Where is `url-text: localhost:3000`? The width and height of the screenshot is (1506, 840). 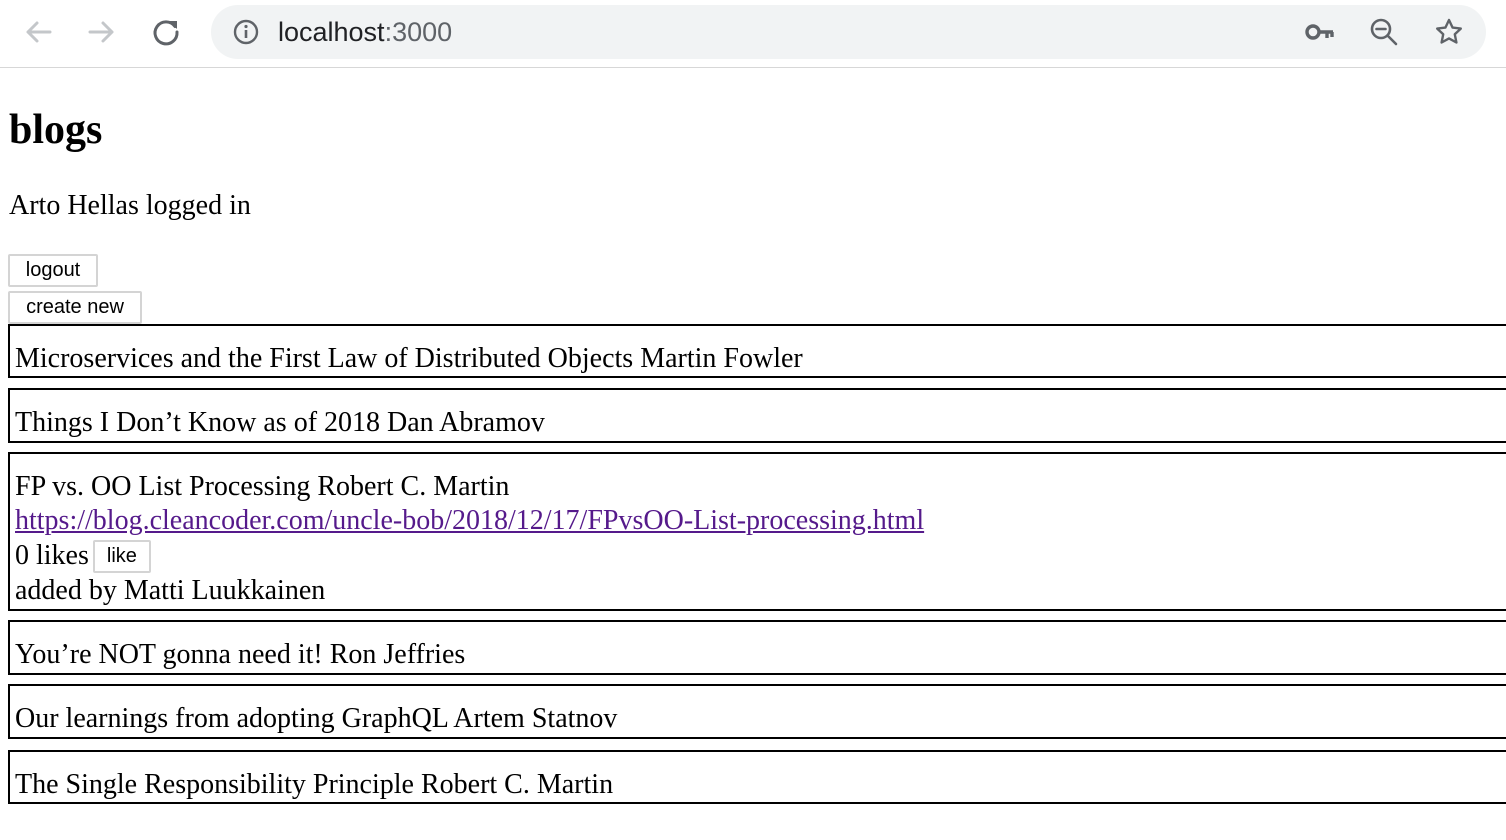 url-text: localhost:3000 is located at coordinates (365, 32).